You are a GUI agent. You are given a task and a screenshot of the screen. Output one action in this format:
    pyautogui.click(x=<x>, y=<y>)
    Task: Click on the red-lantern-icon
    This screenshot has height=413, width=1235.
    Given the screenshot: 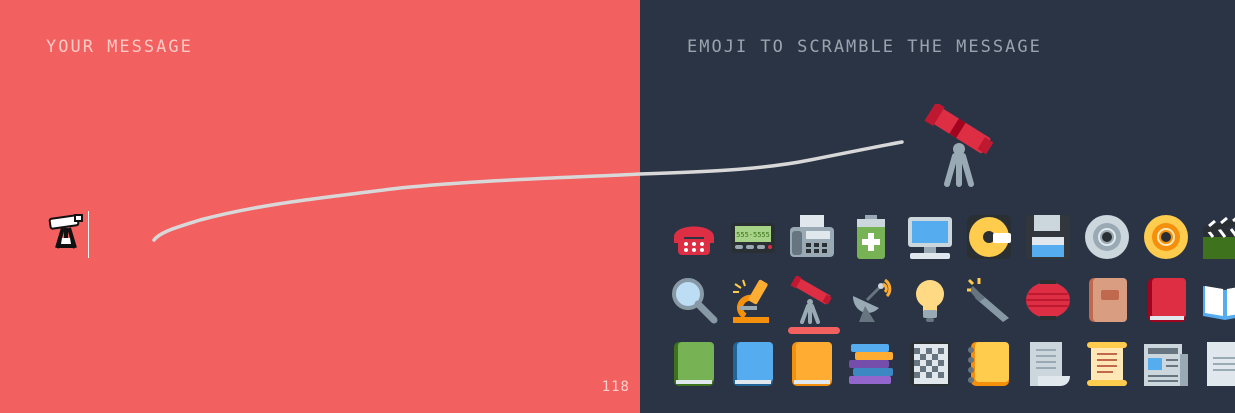 What is the action you would take?
    pyautogui.click(x=1049, y=301)
    